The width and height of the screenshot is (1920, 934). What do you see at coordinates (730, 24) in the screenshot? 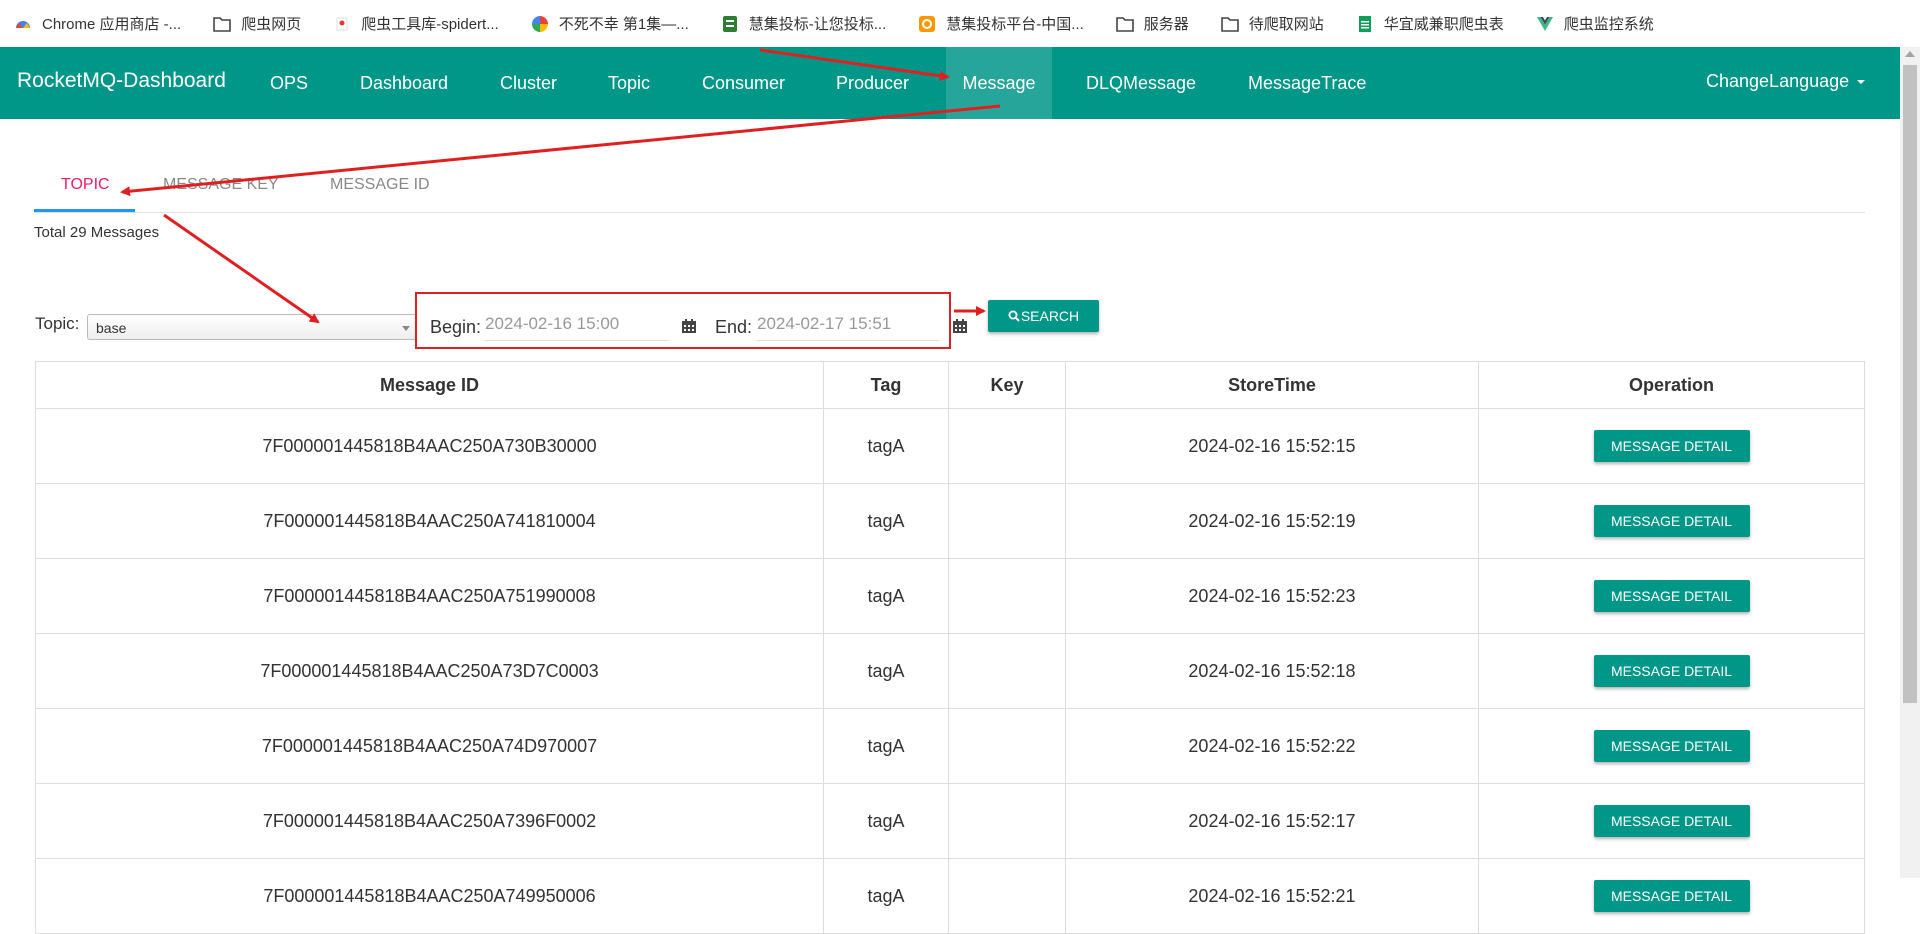
I see `huiji-icon` at bounding box center [730, 24].